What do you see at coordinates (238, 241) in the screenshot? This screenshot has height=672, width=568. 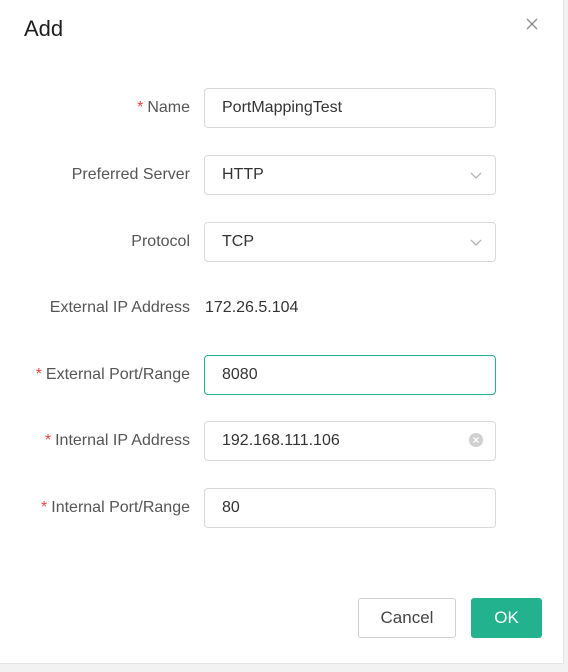 I see `protocol-value: TCP` at bounding box center [238, 241].